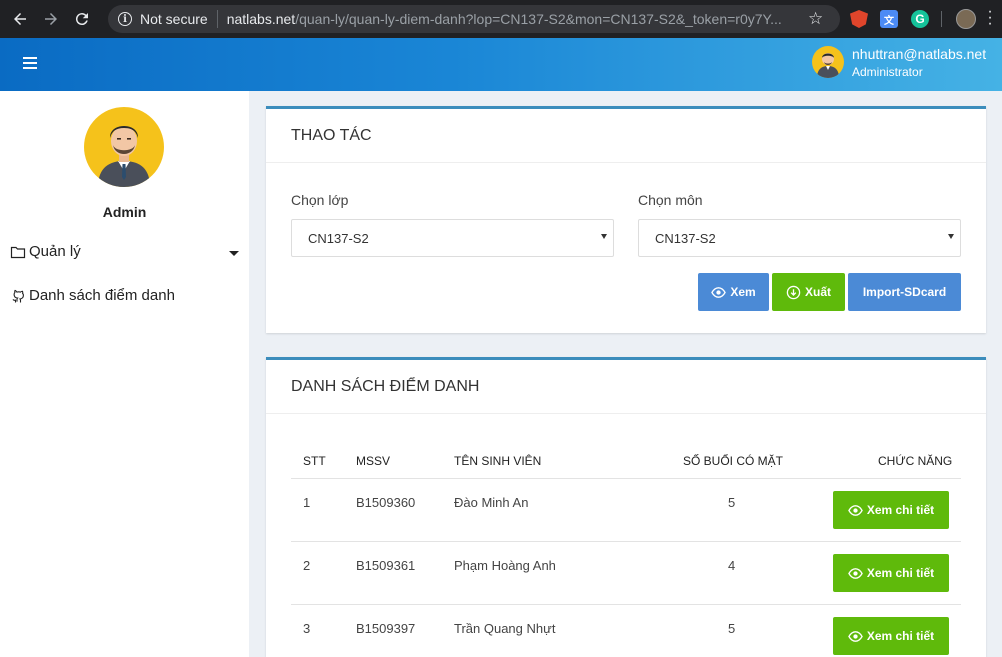 Image resolution: width=1002 pixels, height=657 pixels. I want to click on cell-stt: 2, so click(307, 565).